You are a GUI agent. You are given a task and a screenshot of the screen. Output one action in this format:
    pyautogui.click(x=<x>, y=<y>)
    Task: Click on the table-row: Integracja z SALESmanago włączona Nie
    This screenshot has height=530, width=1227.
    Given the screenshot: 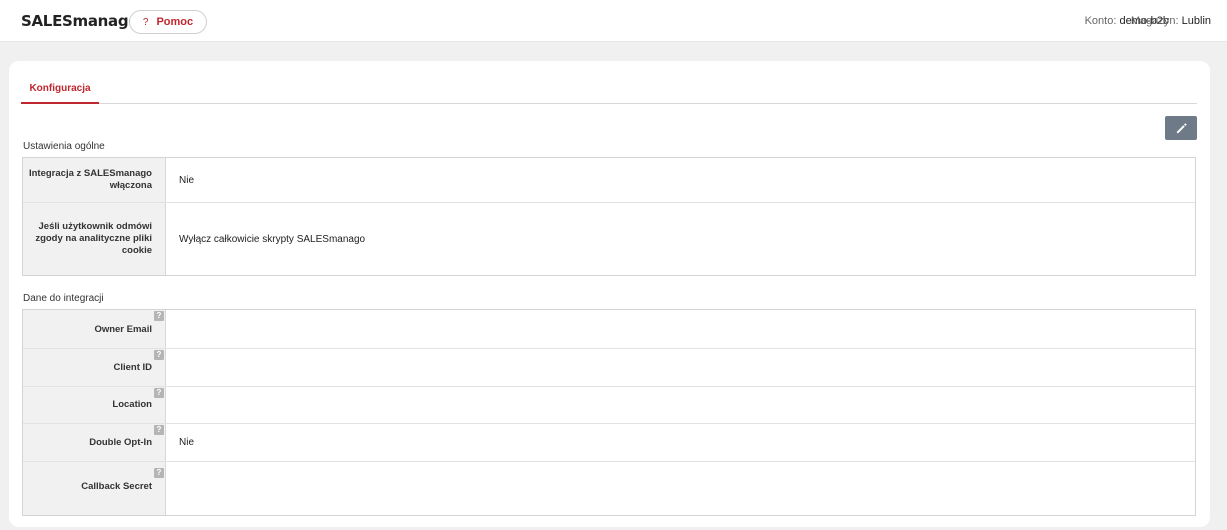 What is the action you would take?
    pyautogui.click(x=609, y=180)
    